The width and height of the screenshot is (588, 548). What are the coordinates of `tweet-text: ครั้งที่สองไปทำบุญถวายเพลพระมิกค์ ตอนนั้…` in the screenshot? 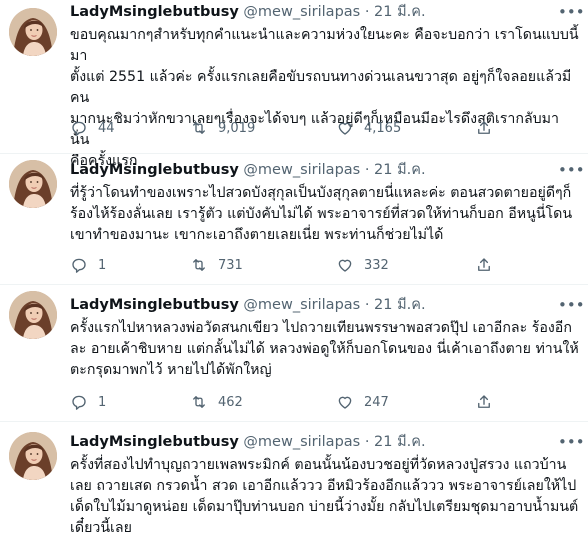 It's located at (325, 497).